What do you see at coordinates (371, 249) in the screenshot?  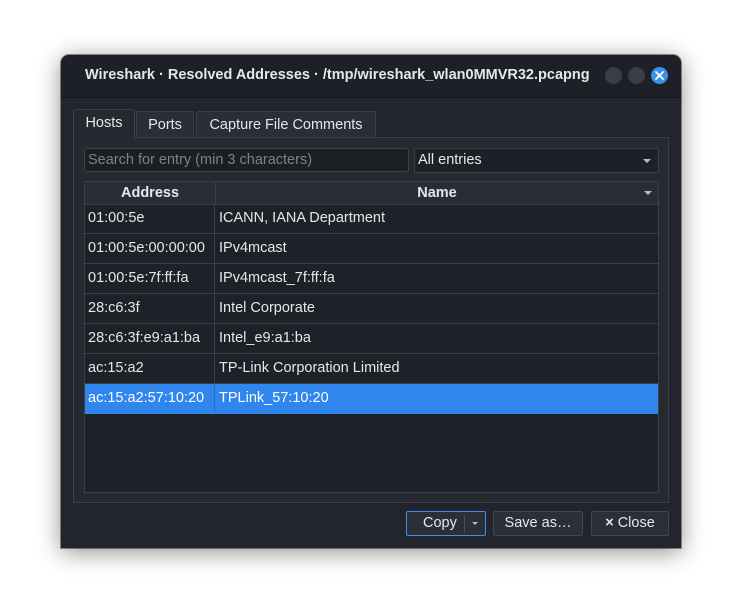 I see `table-row: 01:00:5e:00:00:00 IPv4mcast` at bounding box center [371, 249].